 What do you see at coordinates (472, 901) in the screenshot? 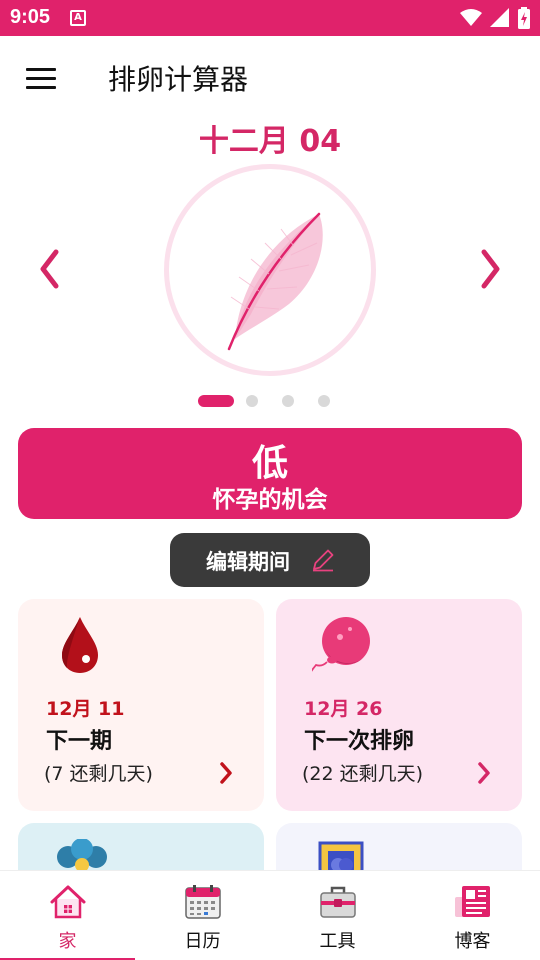
I see `newspaper-icon` at bounding box center [472, 901].